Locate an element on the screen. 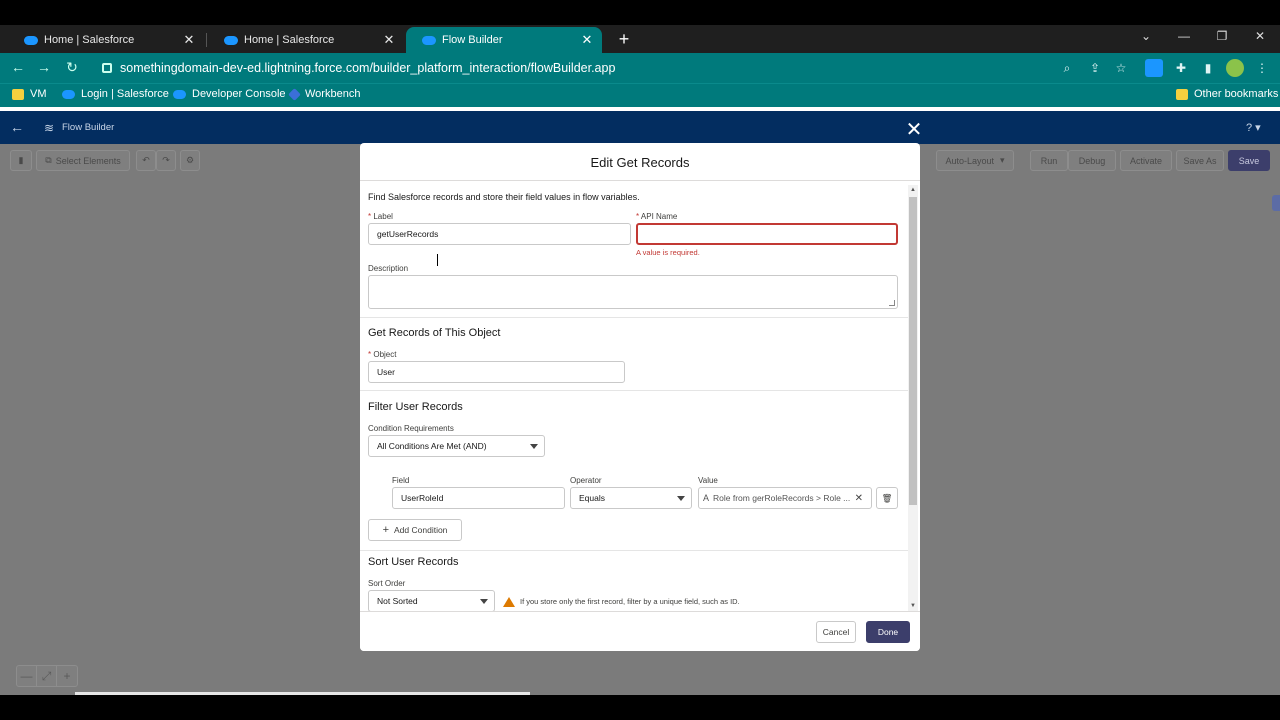 The height and width of the screenshot is (720, 1280). api-name-input is located at coordinates (767, 234).